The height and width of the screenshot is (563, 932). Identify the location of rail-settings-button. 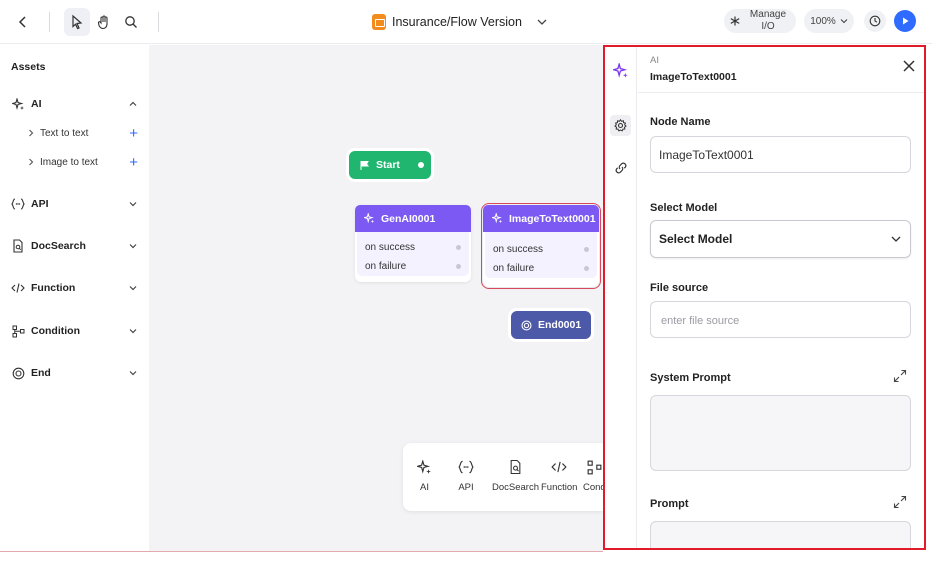
(620, 125).